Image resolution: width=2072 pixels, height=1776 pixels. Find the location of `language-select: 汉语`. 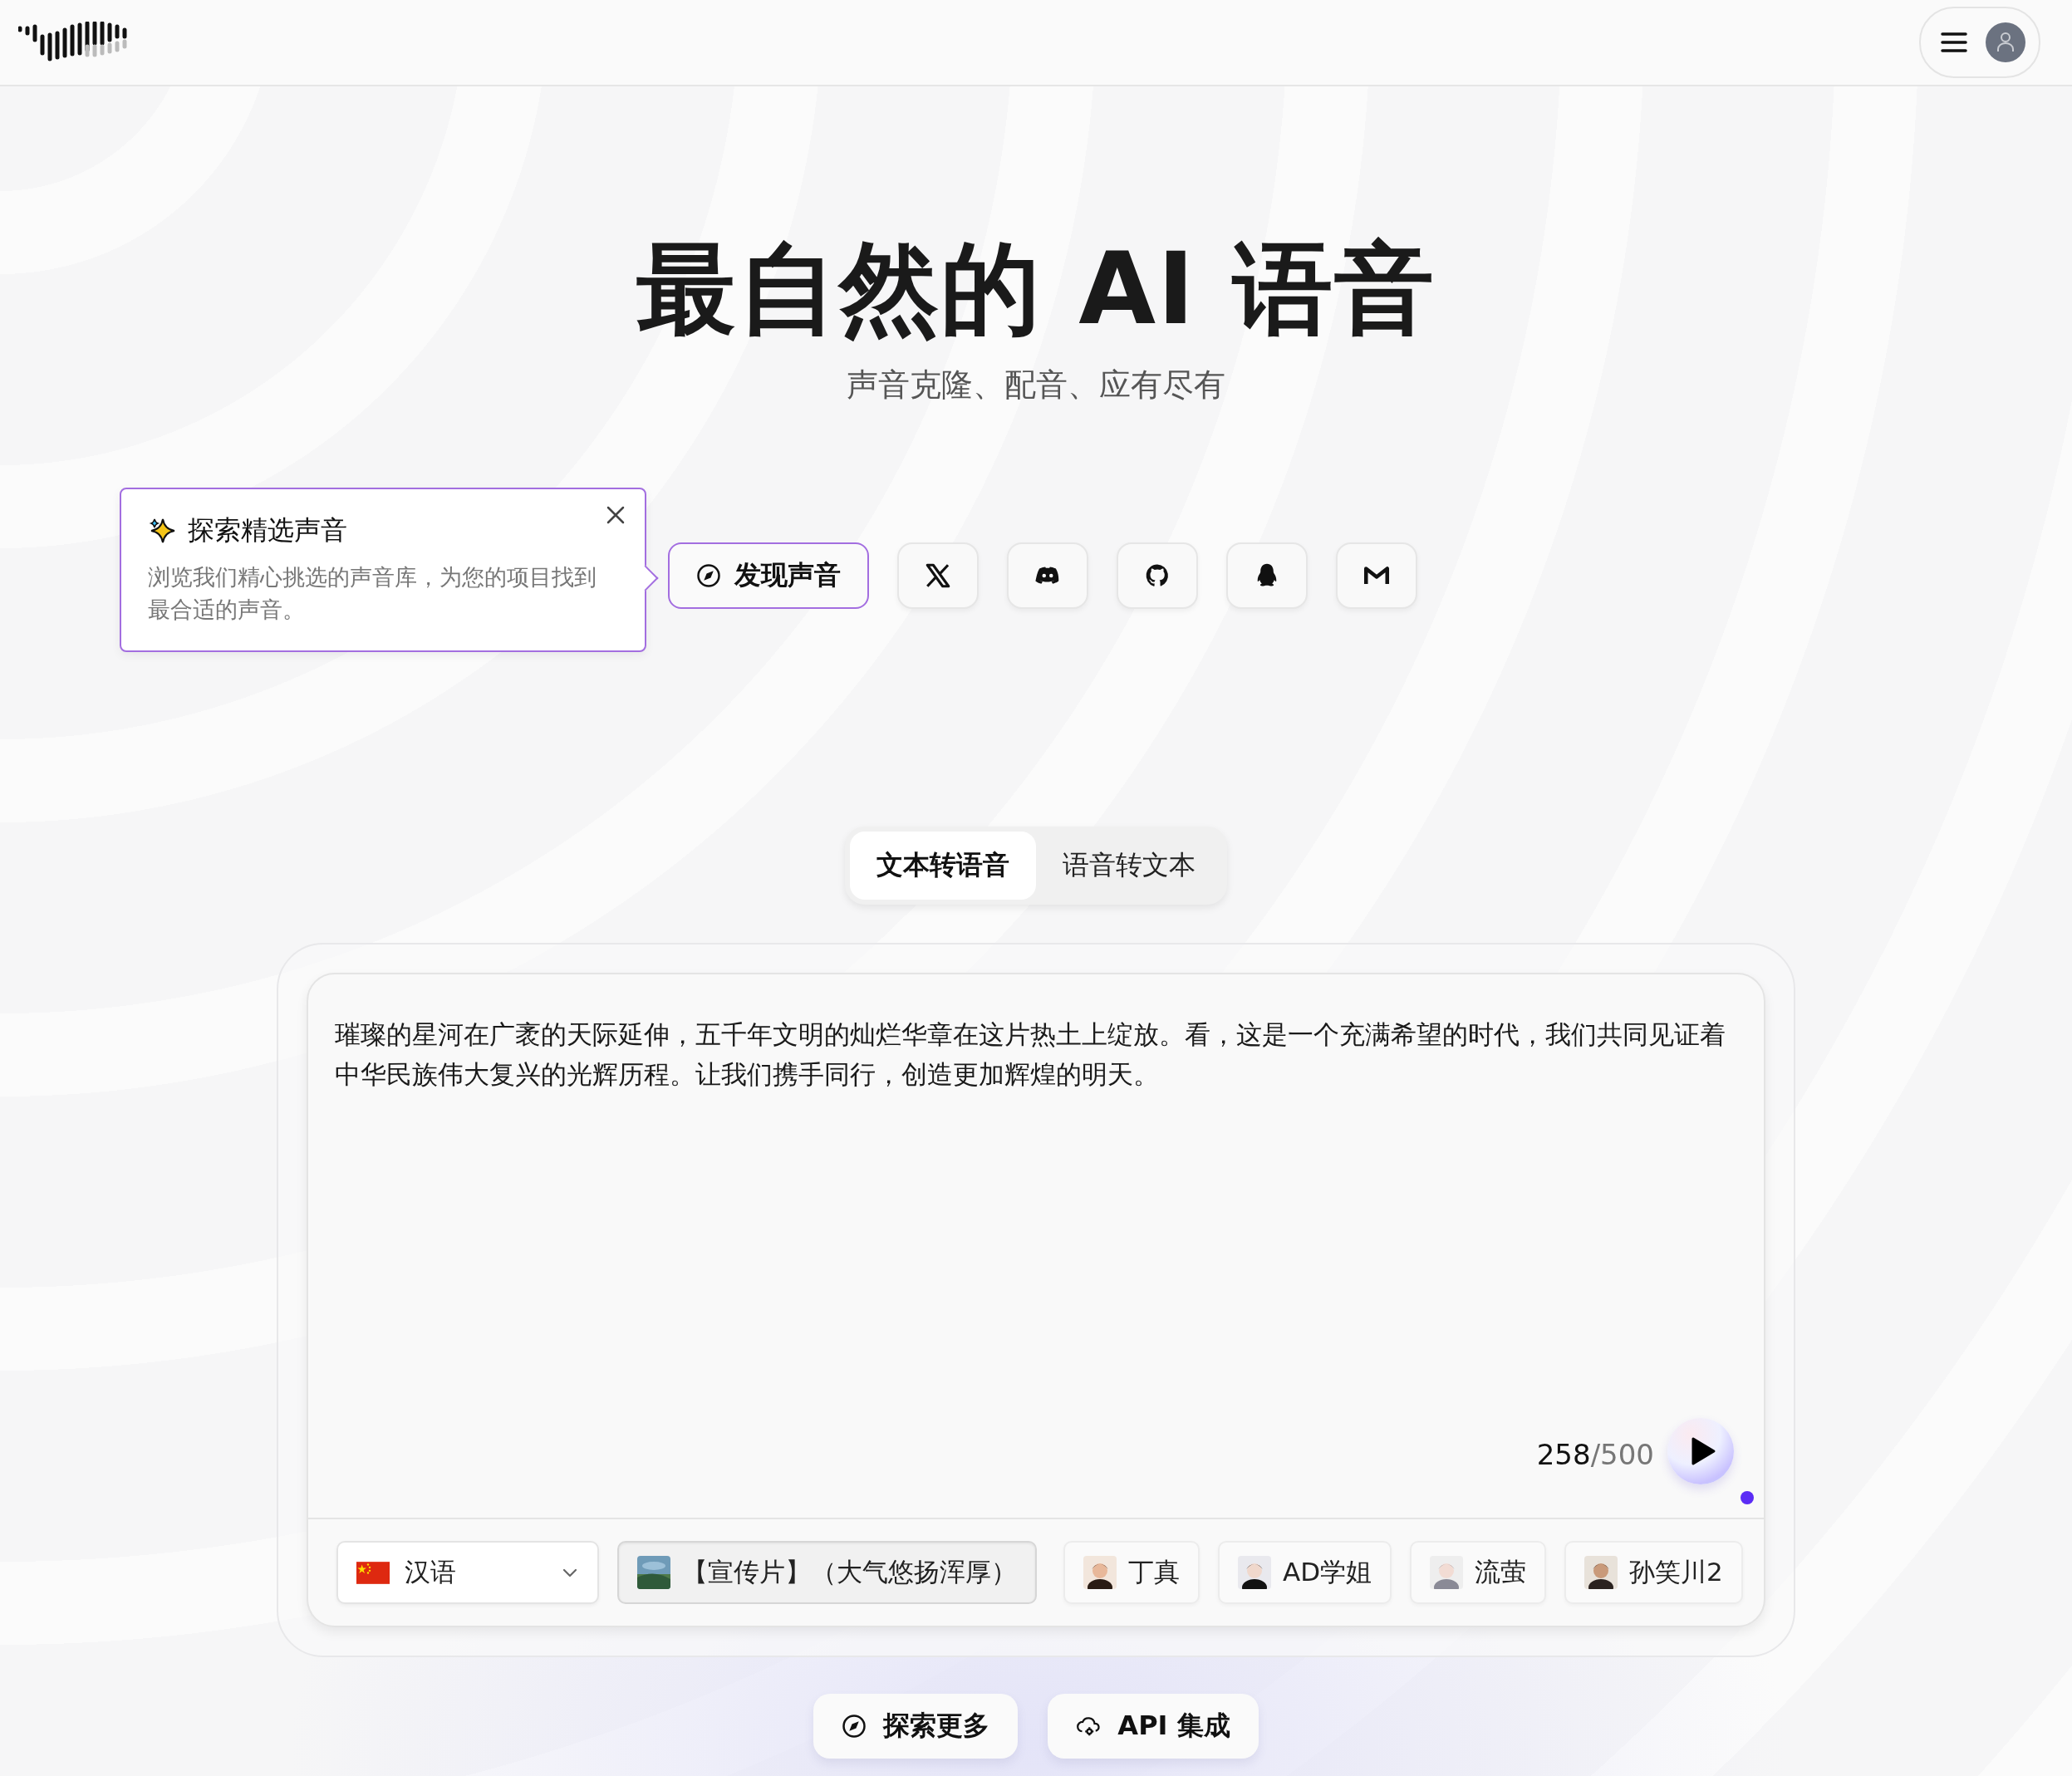

language-select: 汉语 is located at coordinates (468, 1572).